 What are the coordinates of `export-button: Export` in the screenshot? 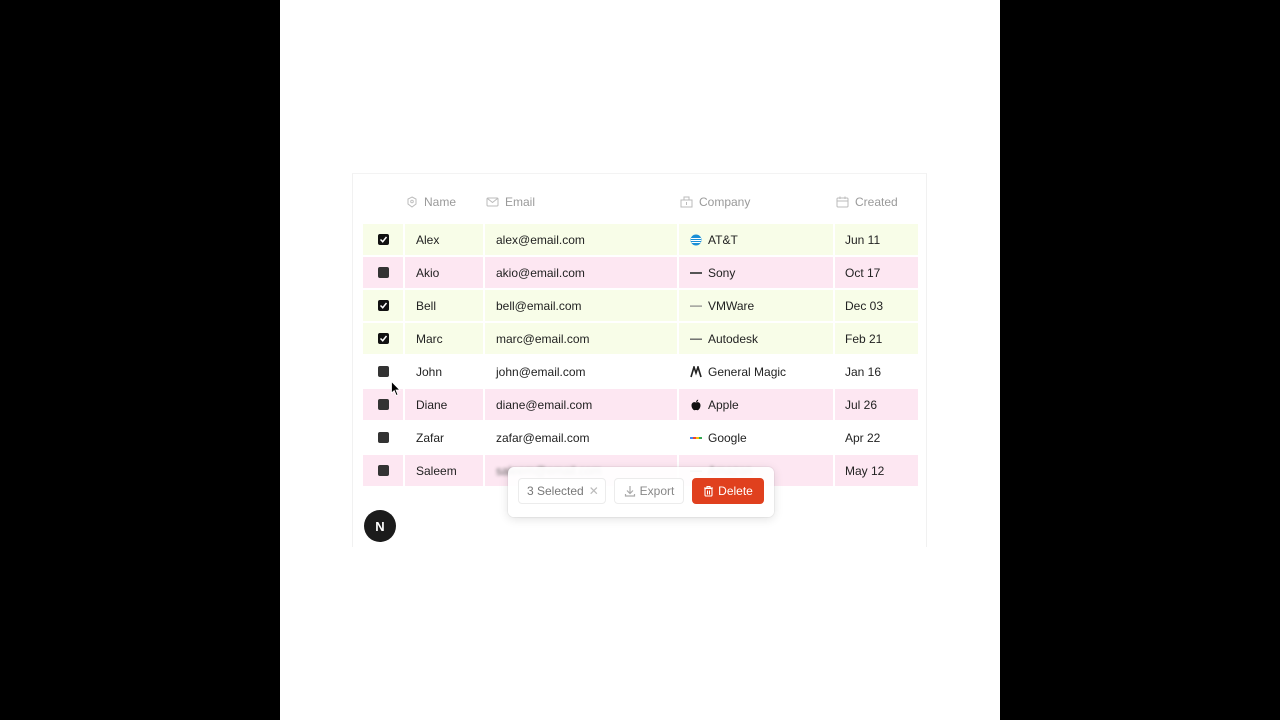 It's located at (649, 491).